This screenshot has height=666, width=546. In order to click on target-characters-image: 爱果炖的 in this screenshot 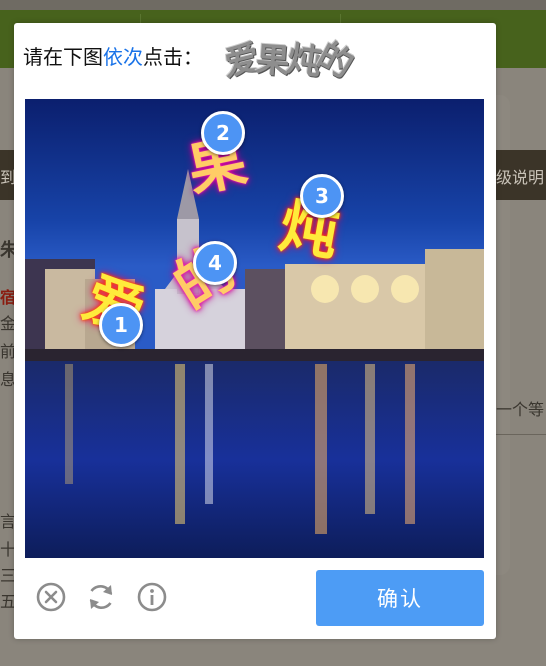, I will do `click(311, 60)`.